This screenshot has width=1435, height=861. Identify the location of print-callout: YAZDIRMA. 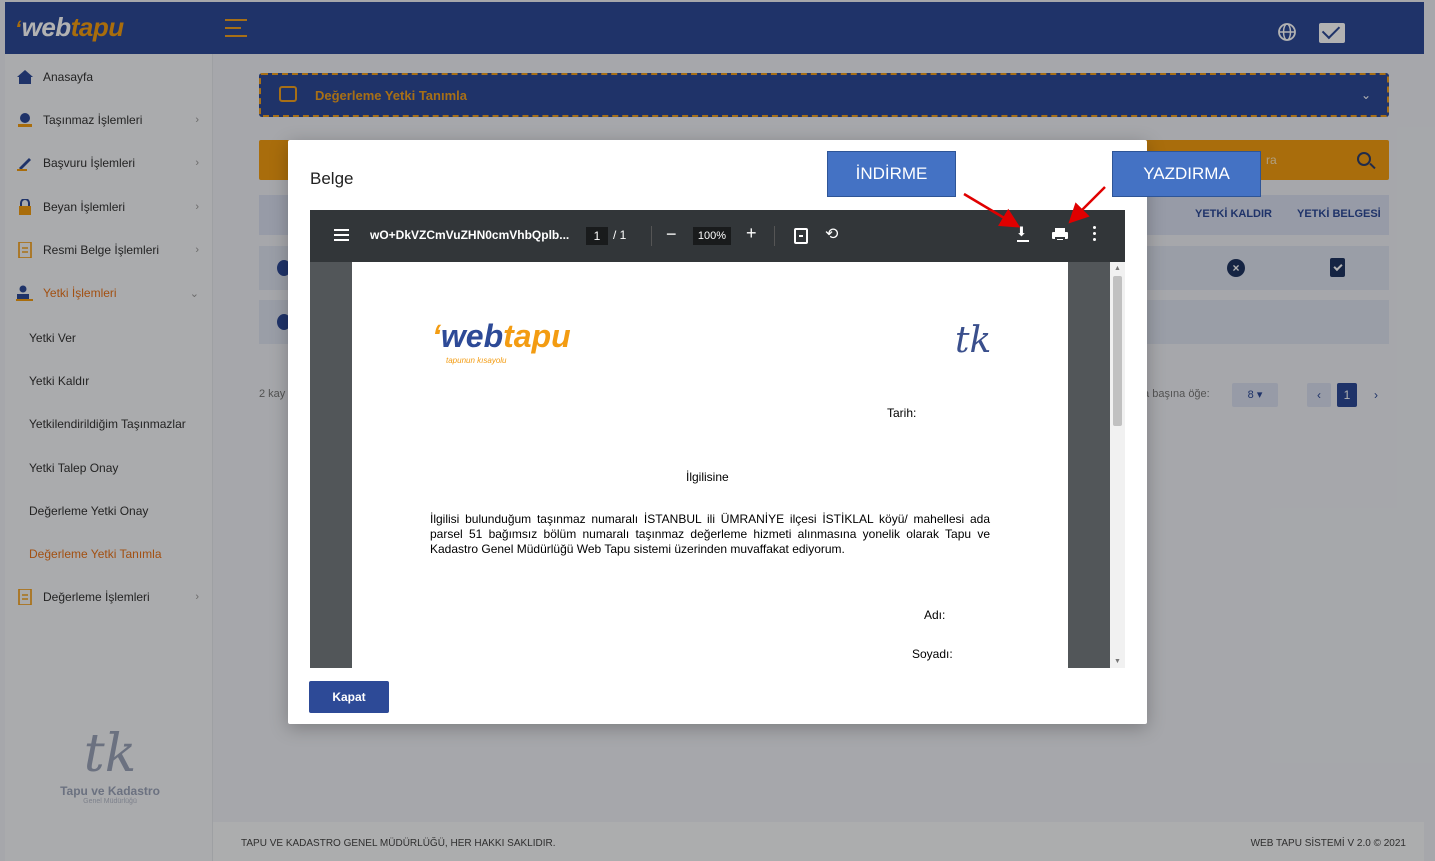
(1186, 174).